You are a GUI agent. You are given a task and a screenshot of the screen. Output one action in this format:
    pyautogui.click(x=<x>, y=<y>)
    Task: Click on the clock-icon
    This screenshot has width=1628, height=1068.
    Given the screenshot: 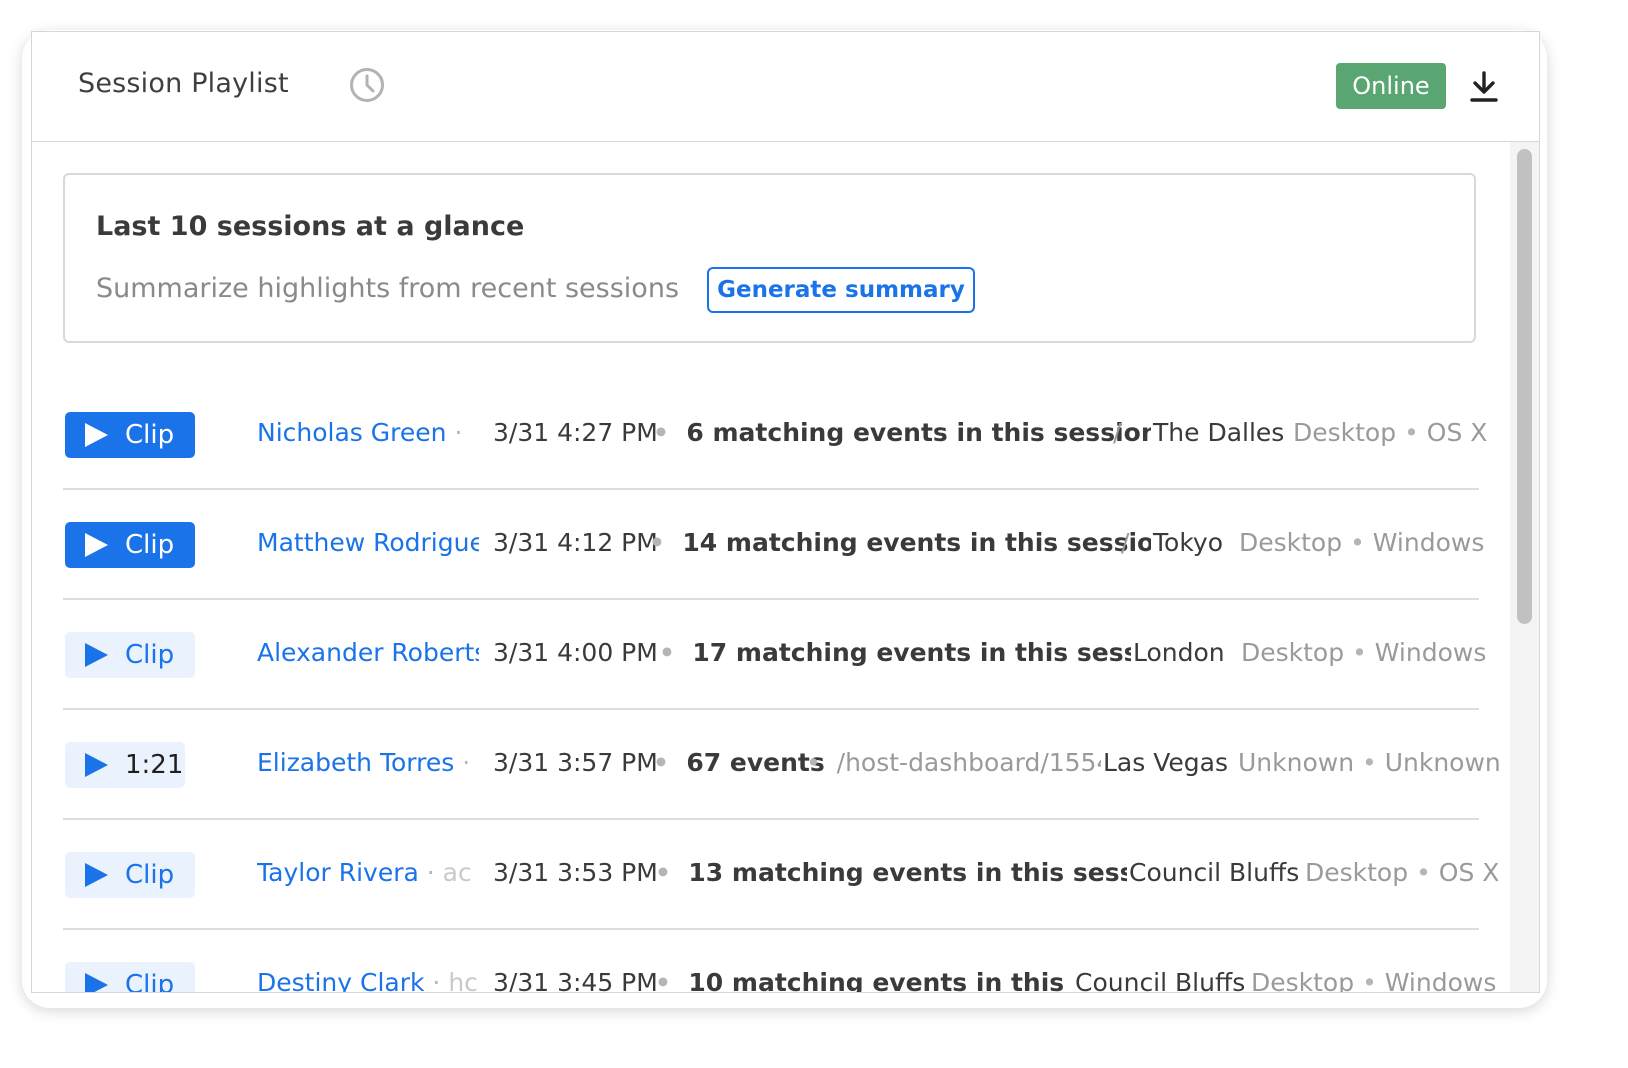 What is the action you would take?
    pyautogui.click(x=367, y=85)
    